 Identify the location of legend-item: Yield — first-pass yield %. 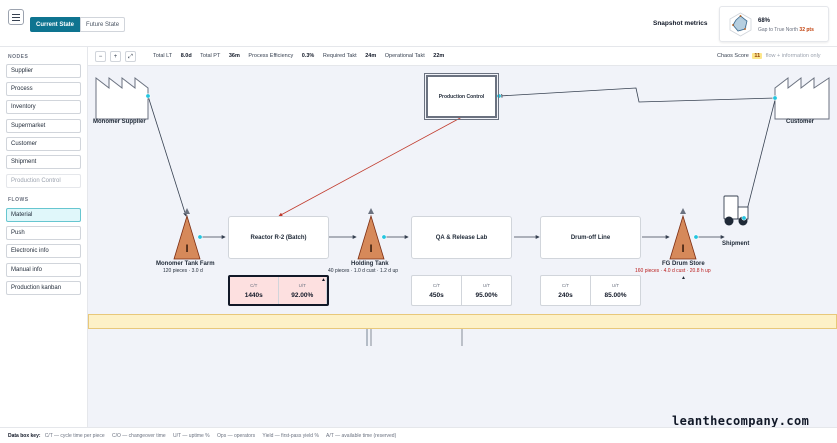
(290, 436).